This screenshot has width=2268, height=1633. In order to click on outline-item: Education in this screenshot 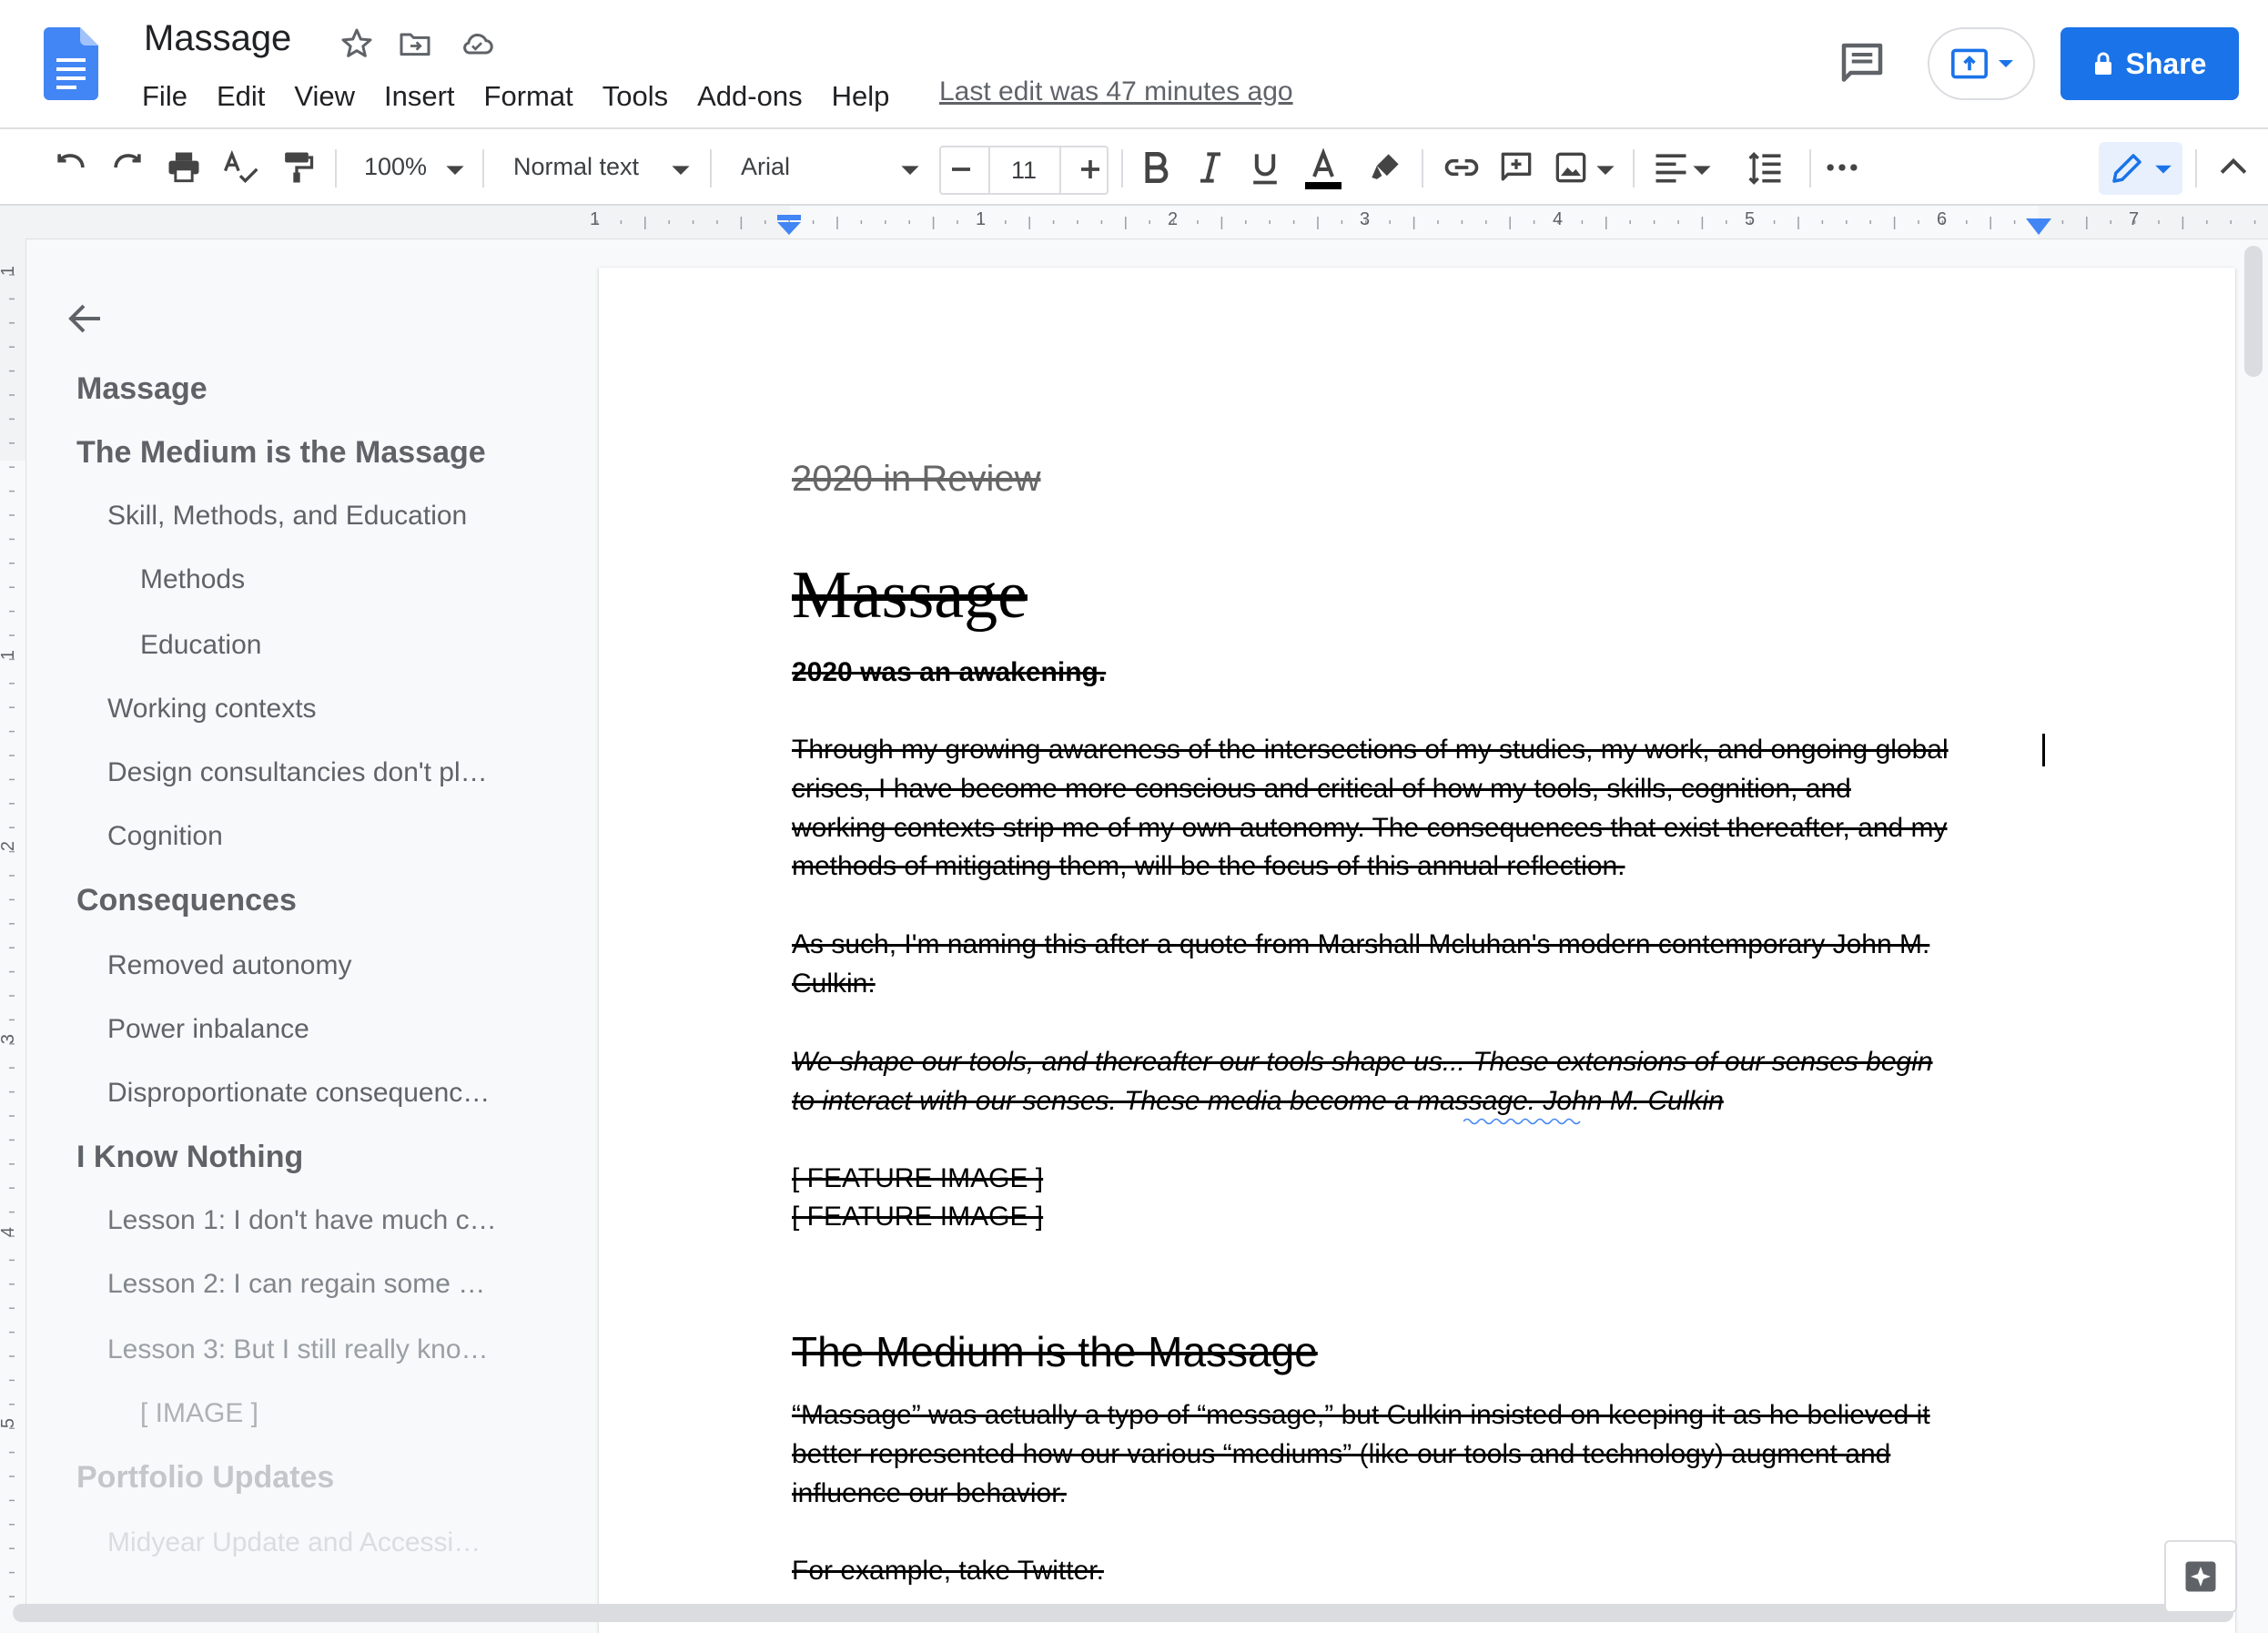, I will do `click(200, 646)`.